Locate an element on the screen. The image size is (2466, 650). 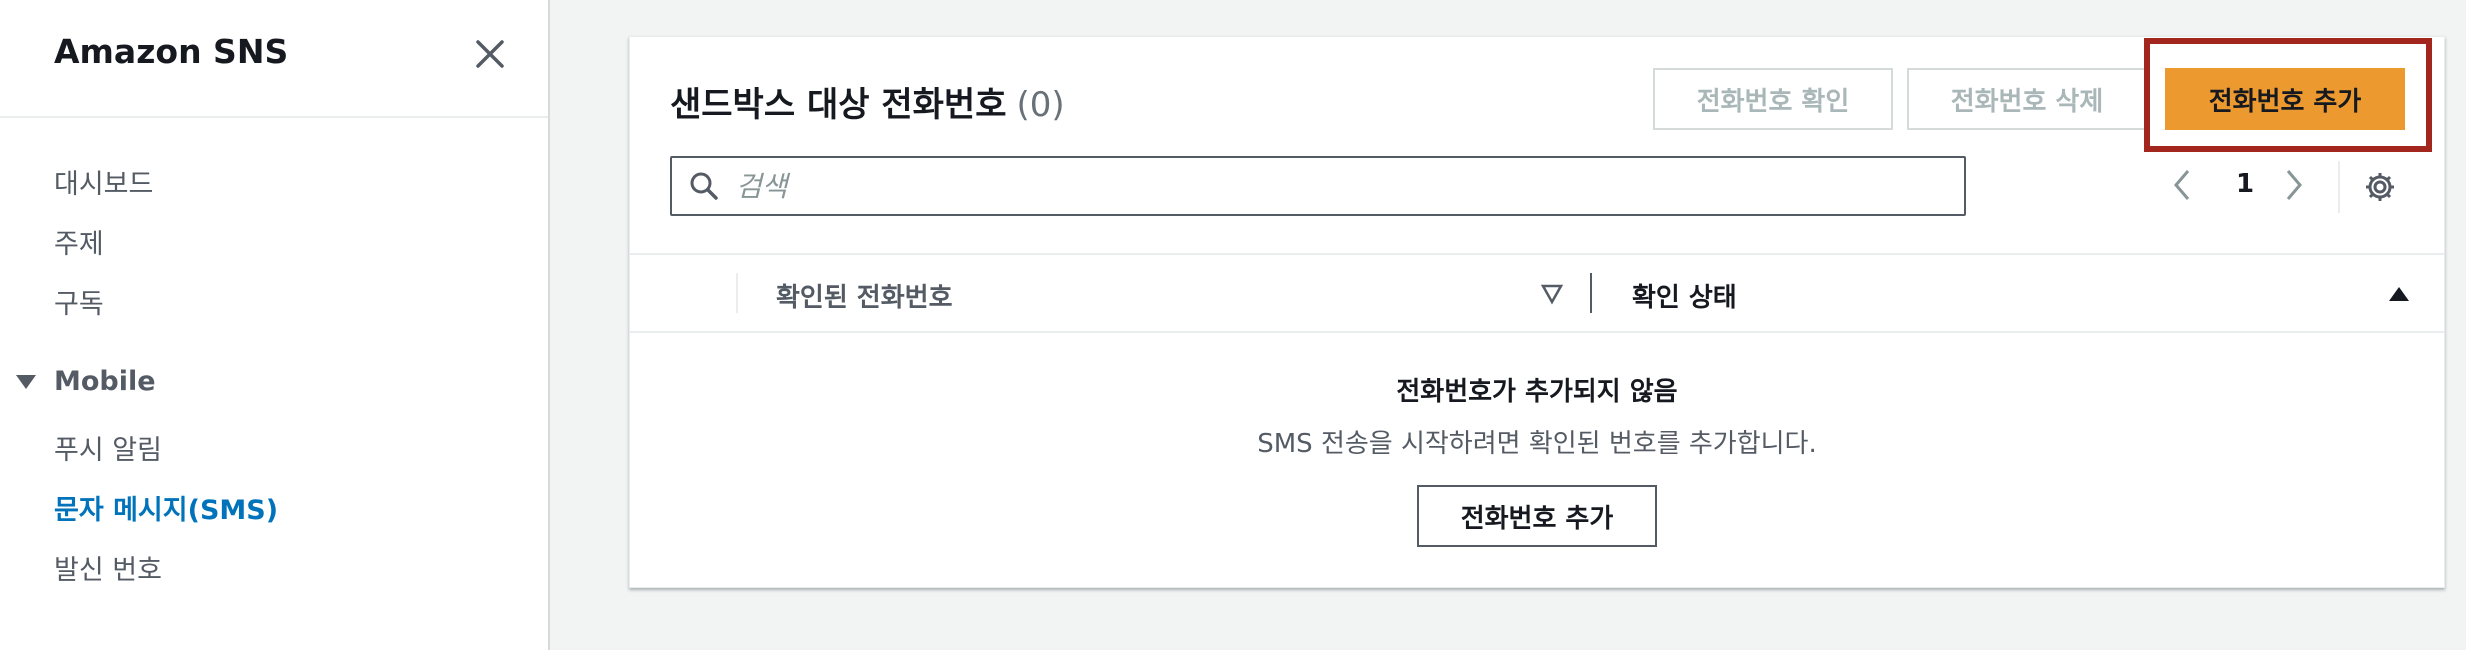
column-divider is located at coordinates (737, 293).